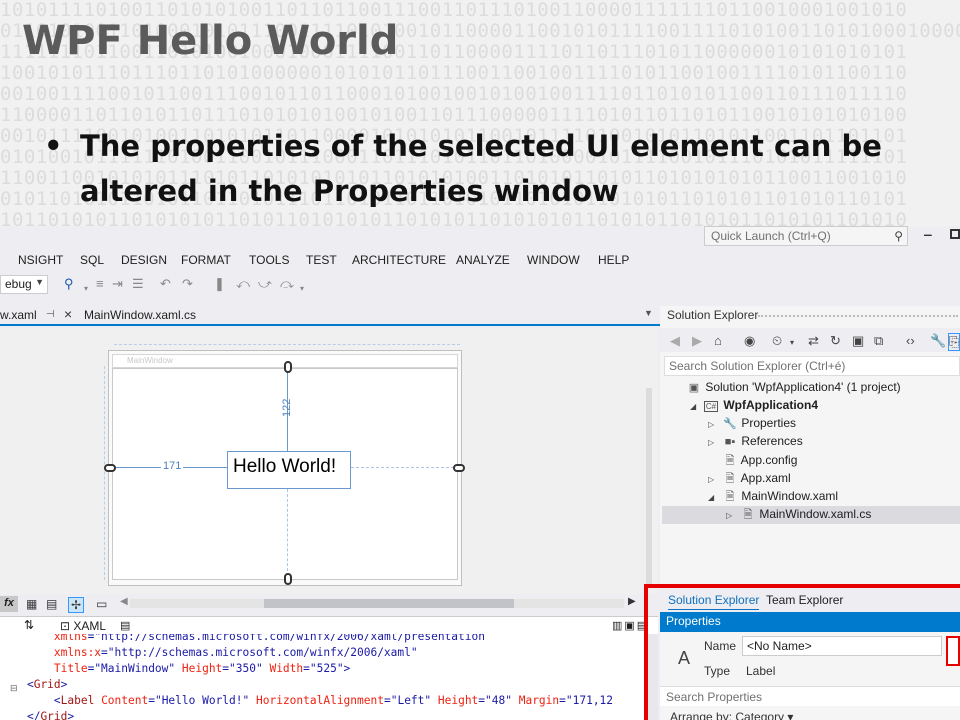 The image size is (960, 720). I want to click on attach-process-icon: ⚲, so click(69, 284).